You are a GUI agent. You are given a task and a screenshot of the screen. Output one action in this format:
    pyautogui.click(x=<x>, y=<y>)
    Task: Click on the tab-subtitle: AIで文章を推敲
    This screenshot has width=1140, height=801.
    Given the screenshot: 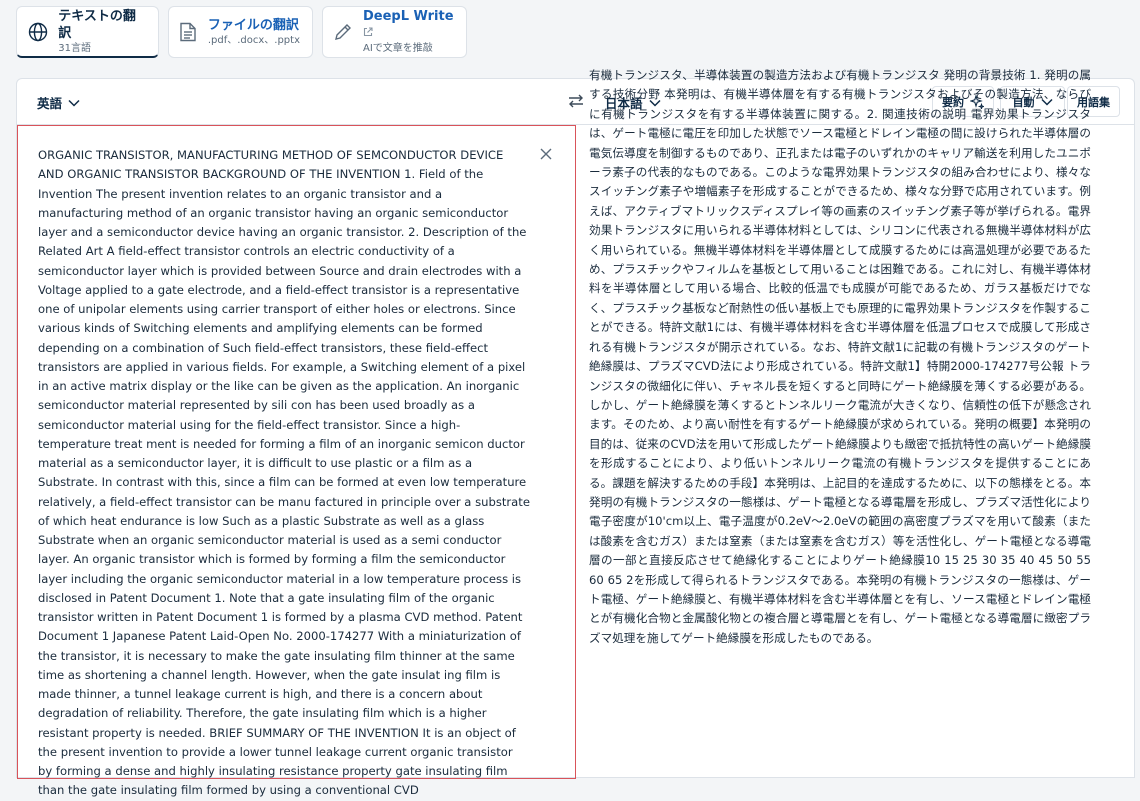 What is the action you would take?
    pyautogui.click(x=398, y=48)
    